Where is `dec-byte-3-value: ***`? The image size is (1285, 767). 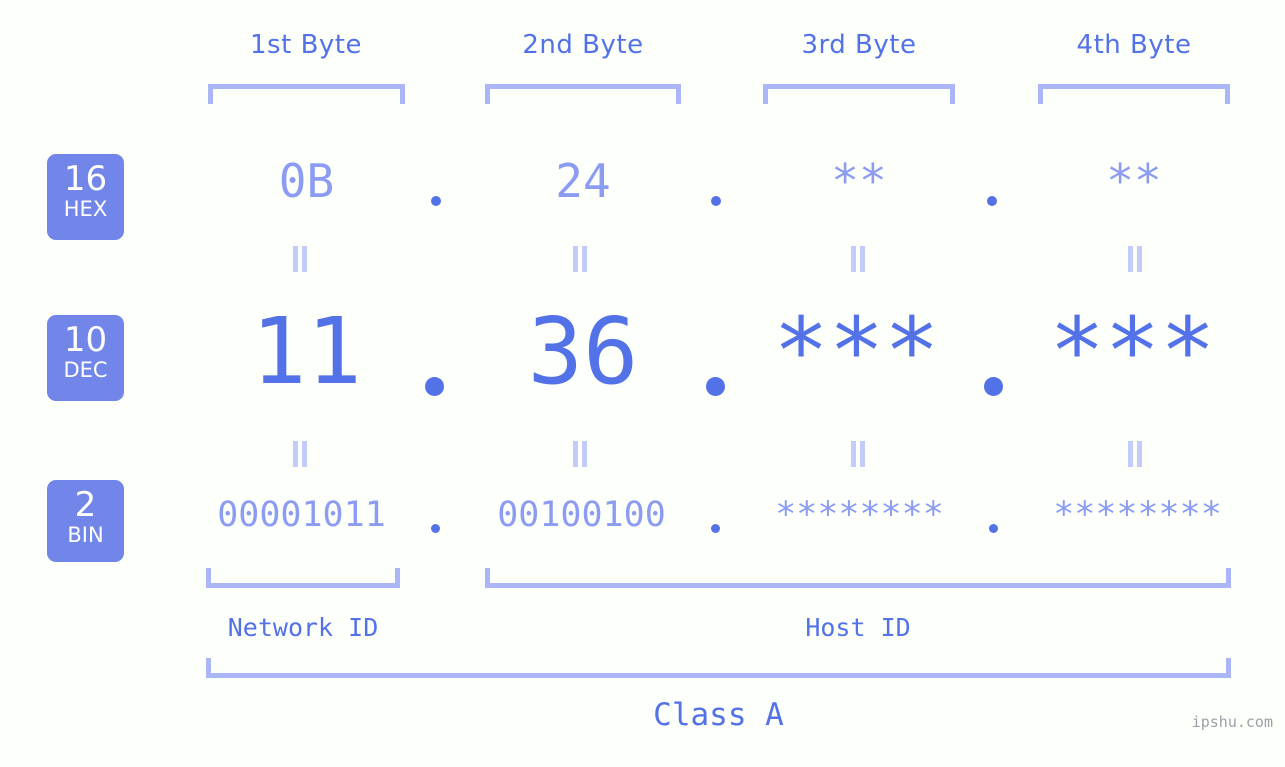
dec-byte-3-value: *** is located at coordinates (856, 351).